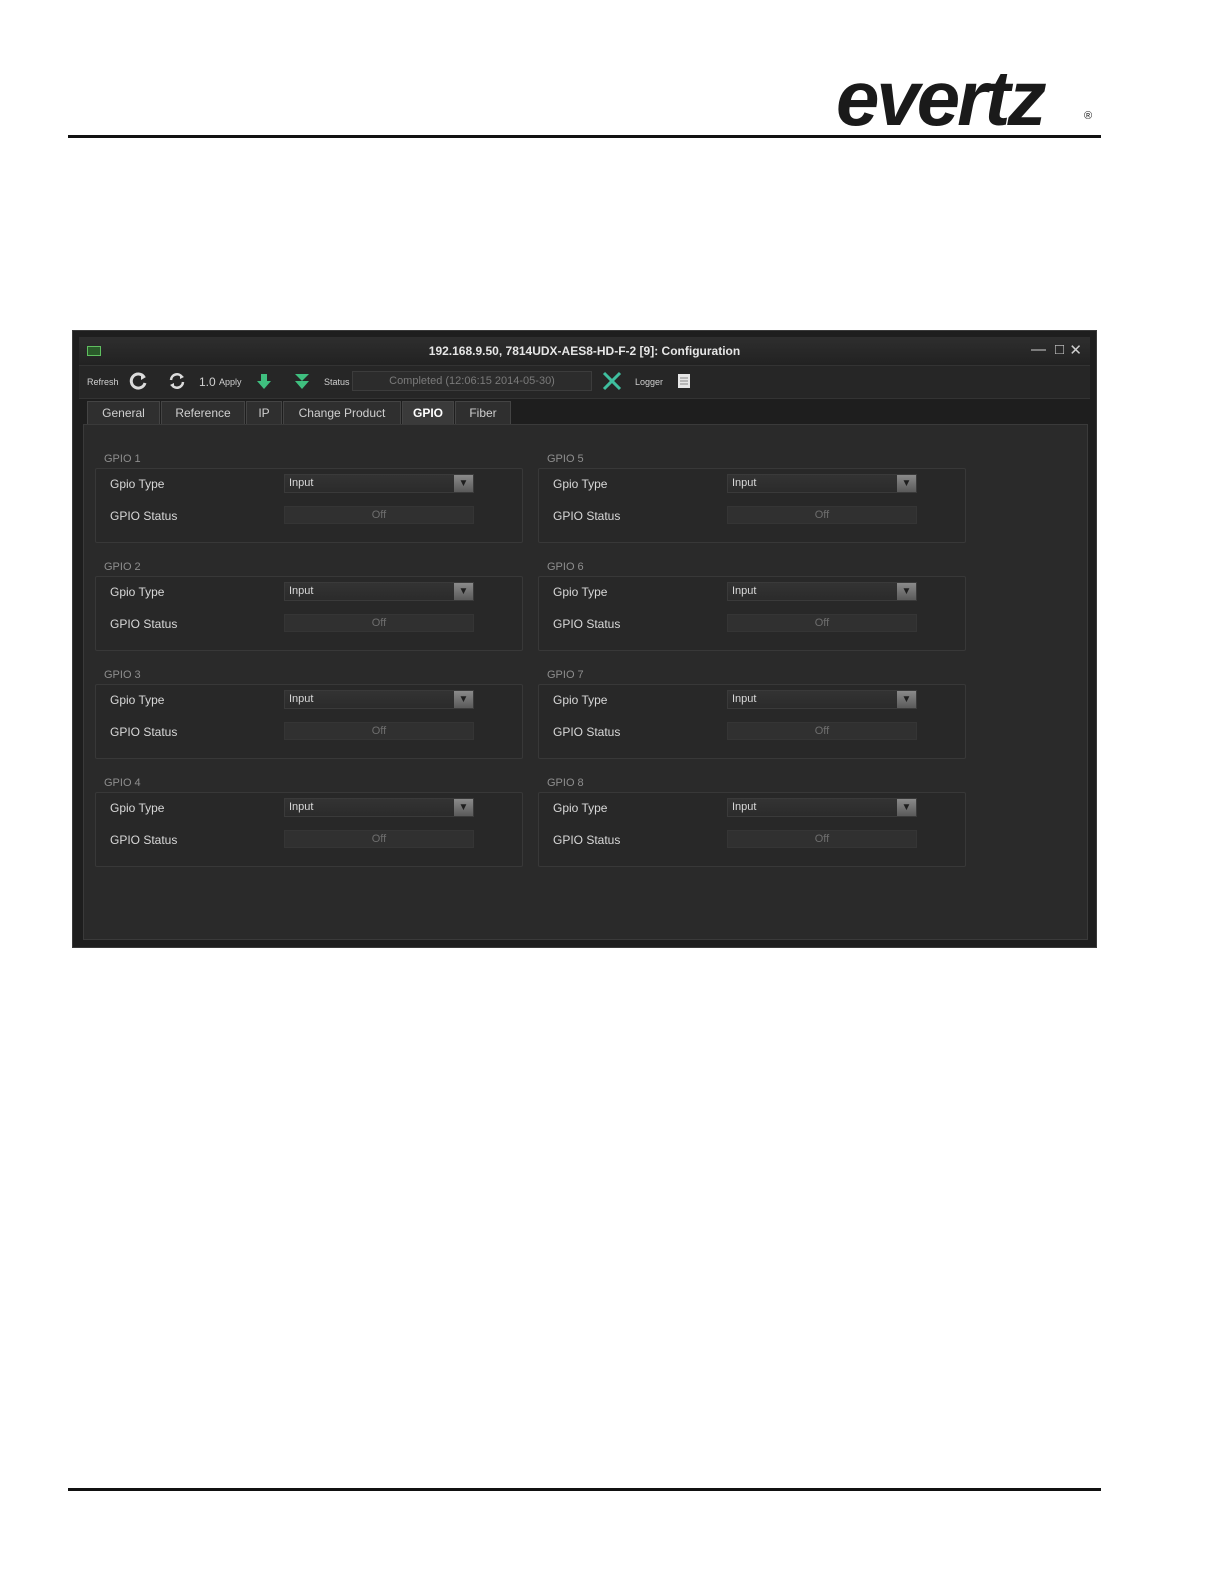  What do you see at coordinates (684, 383) in the screenshot?
I see `logger-icon` at bounding box center [684, 383].